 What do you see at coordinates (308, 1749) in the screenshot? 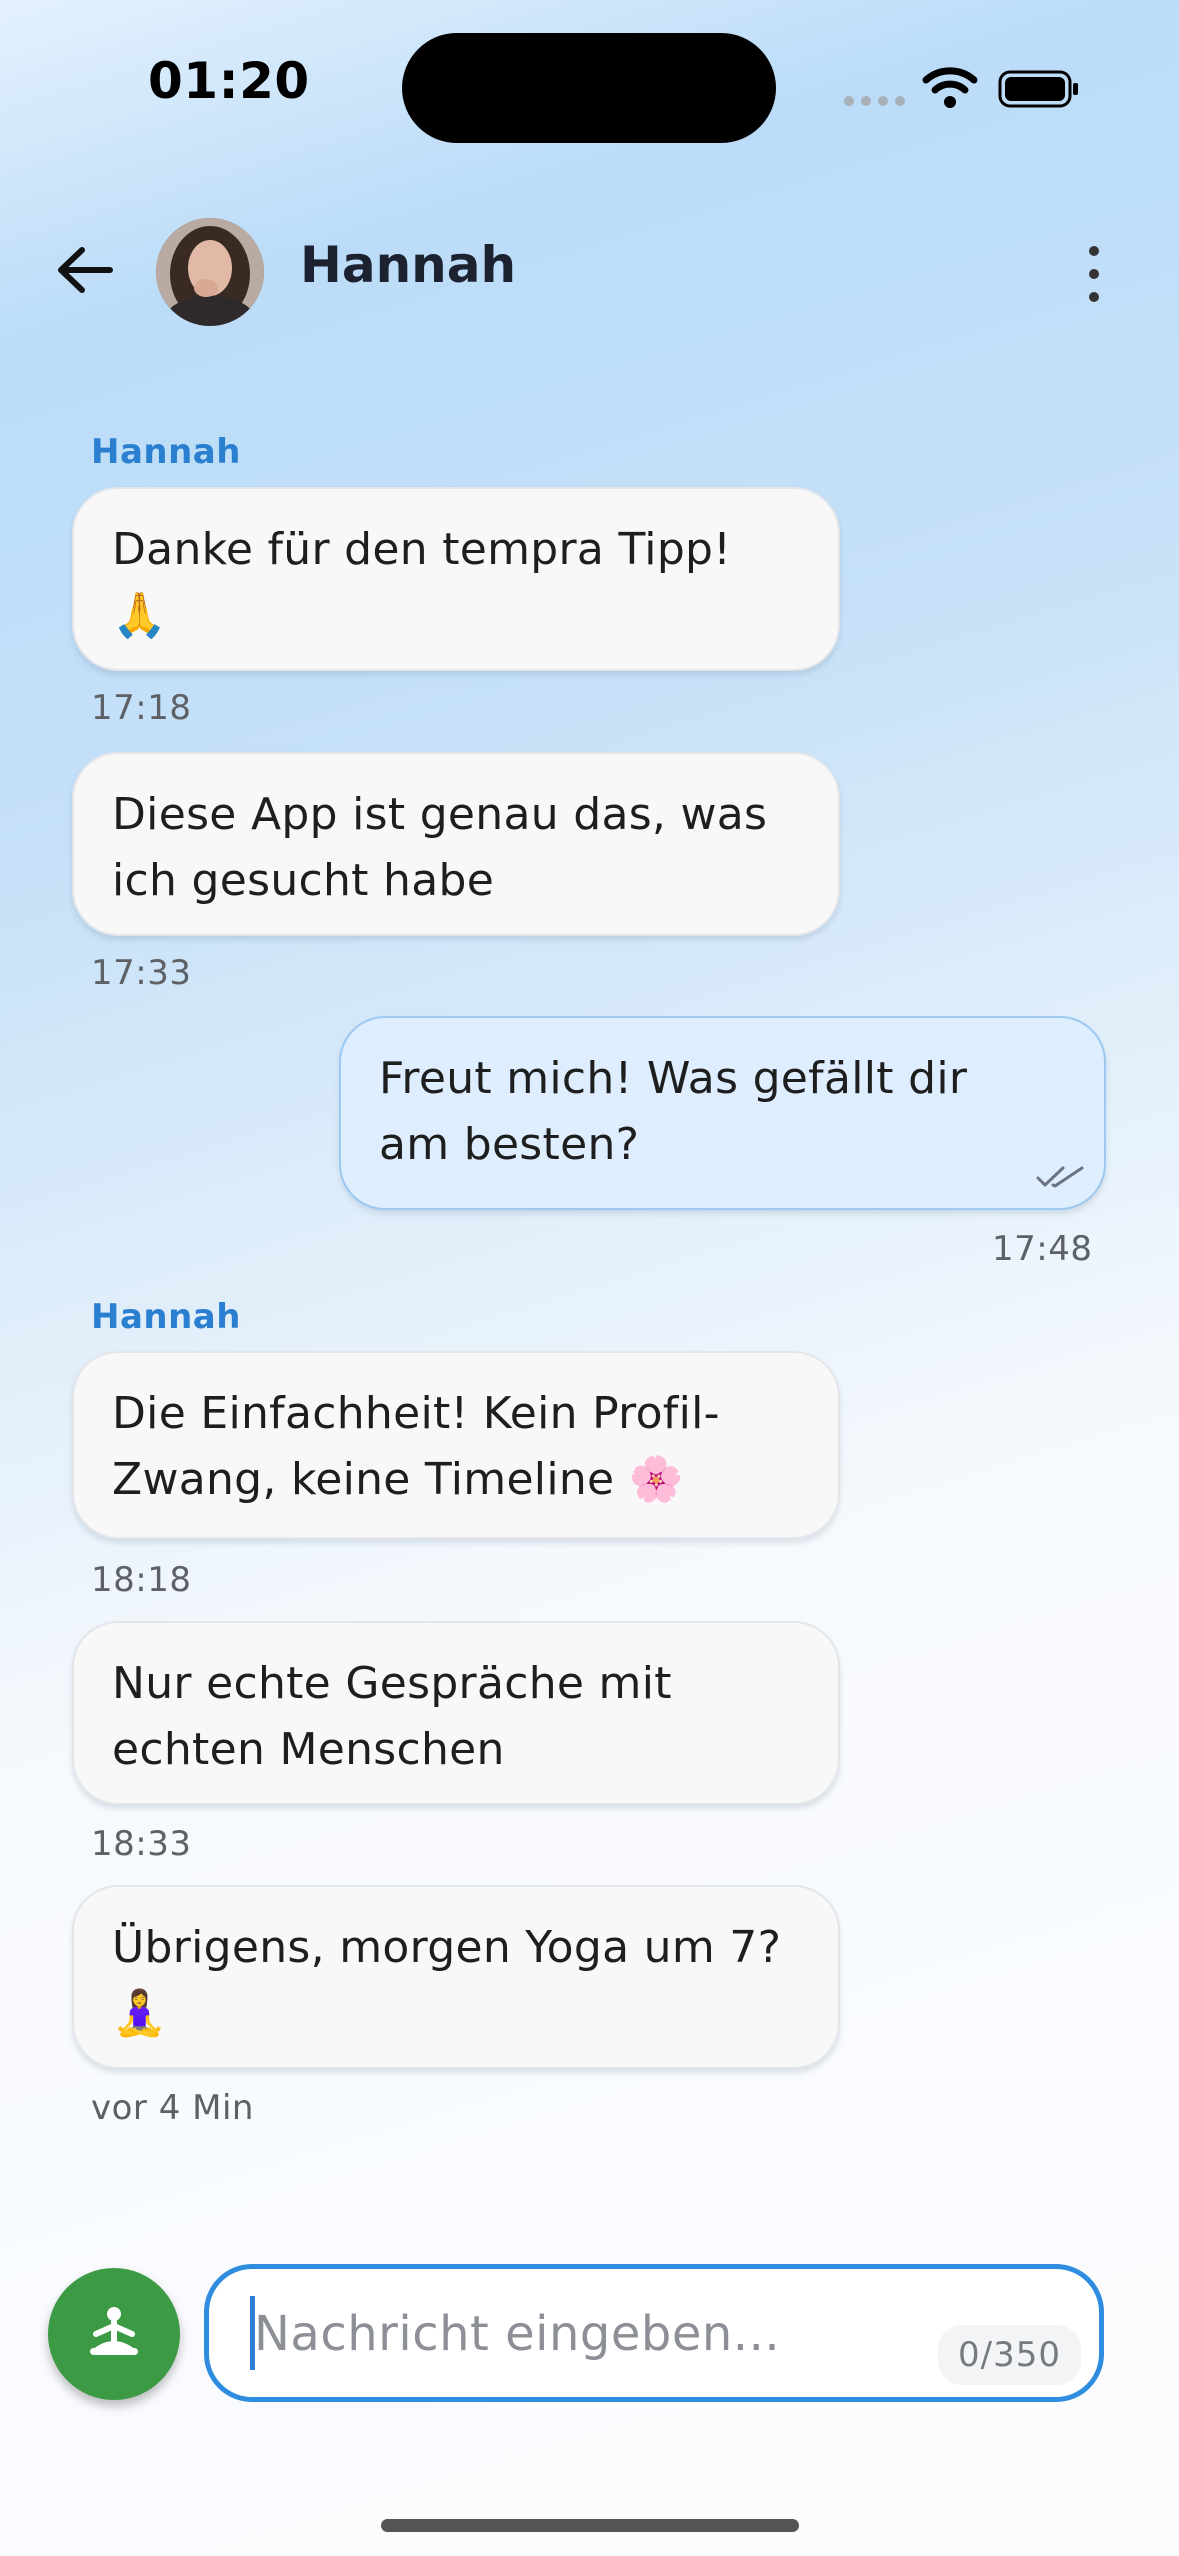
I see `message-text-line: echten Menschen` at bounding box center [308, 1749].